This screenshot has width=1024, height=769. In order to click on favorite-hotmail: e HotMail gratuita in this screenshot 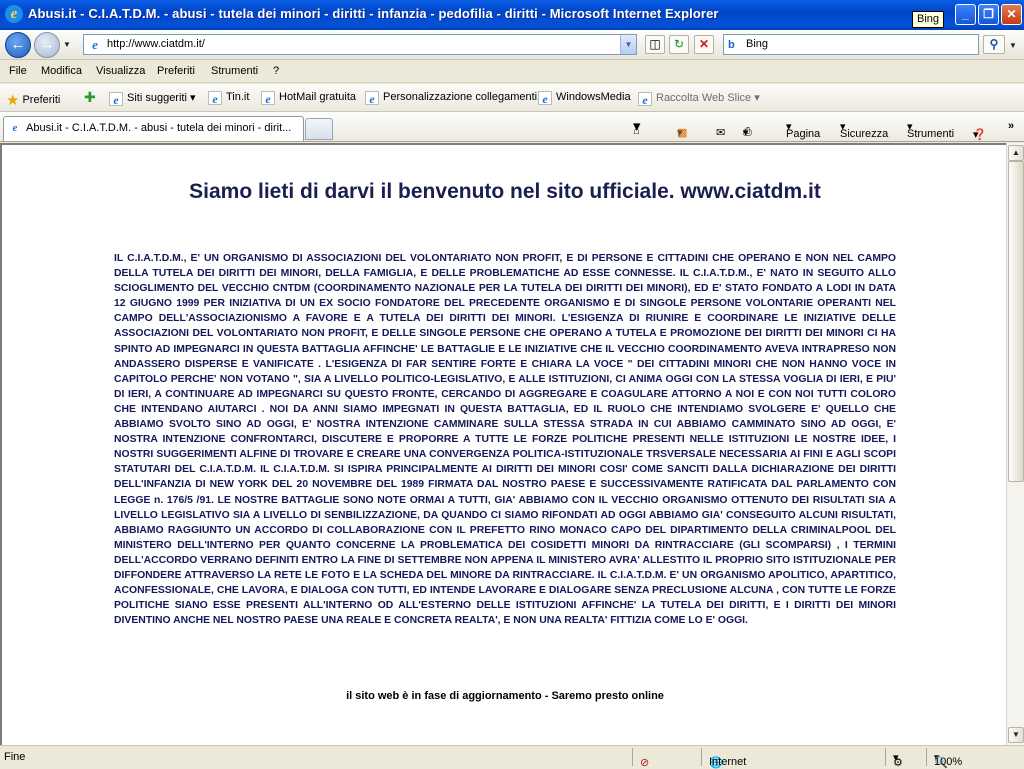, I will do `click(309, 98)`.